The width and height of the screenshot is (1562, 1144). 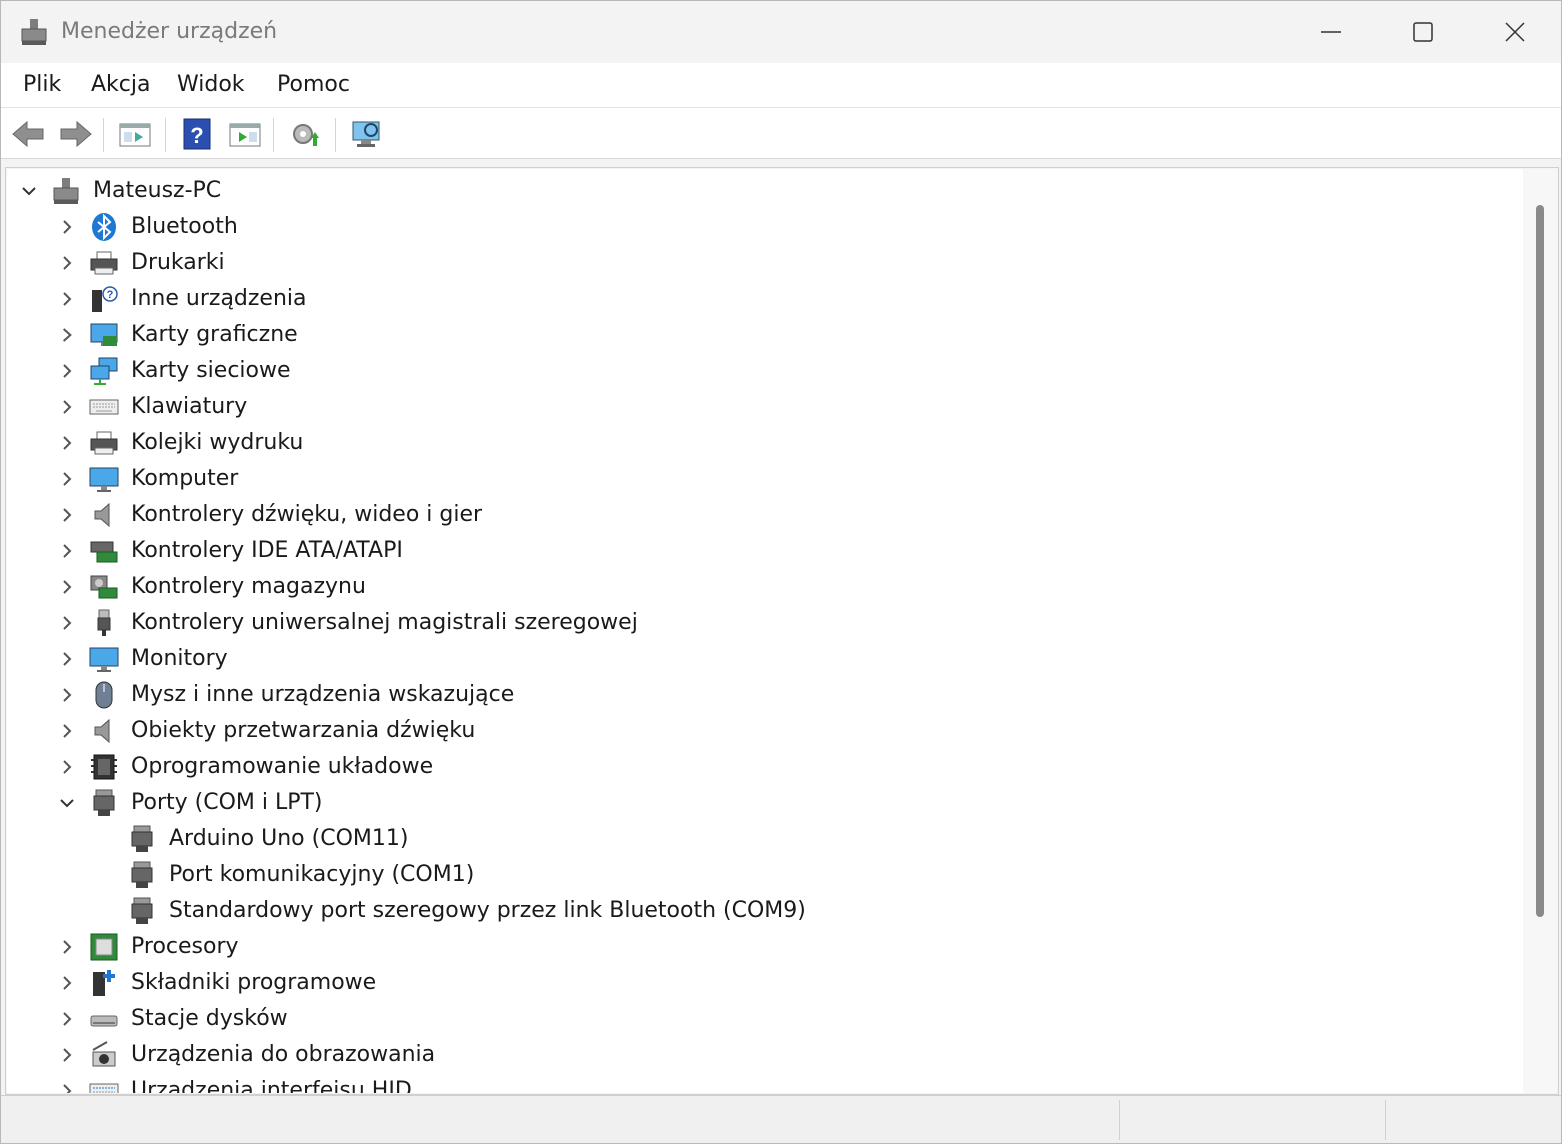 What do you see at coordinates (104, 407) in the screenshot?
I see `keyboard-icon` at bounding box center [104, 407].